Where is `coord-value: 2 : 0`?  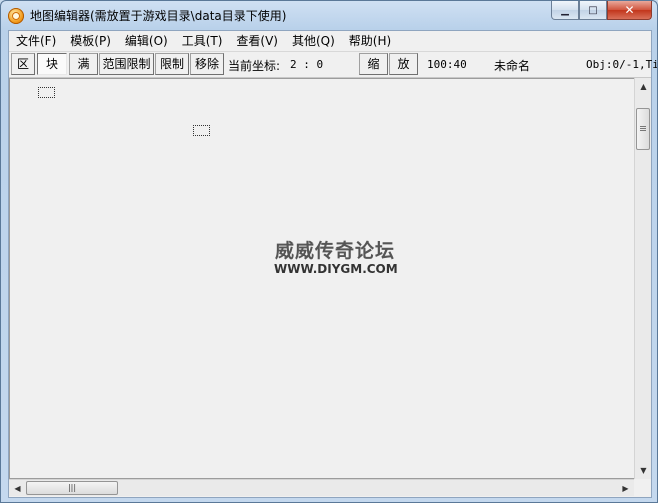
coord-value: 2 : 0 is located at coordinates (307, 64).